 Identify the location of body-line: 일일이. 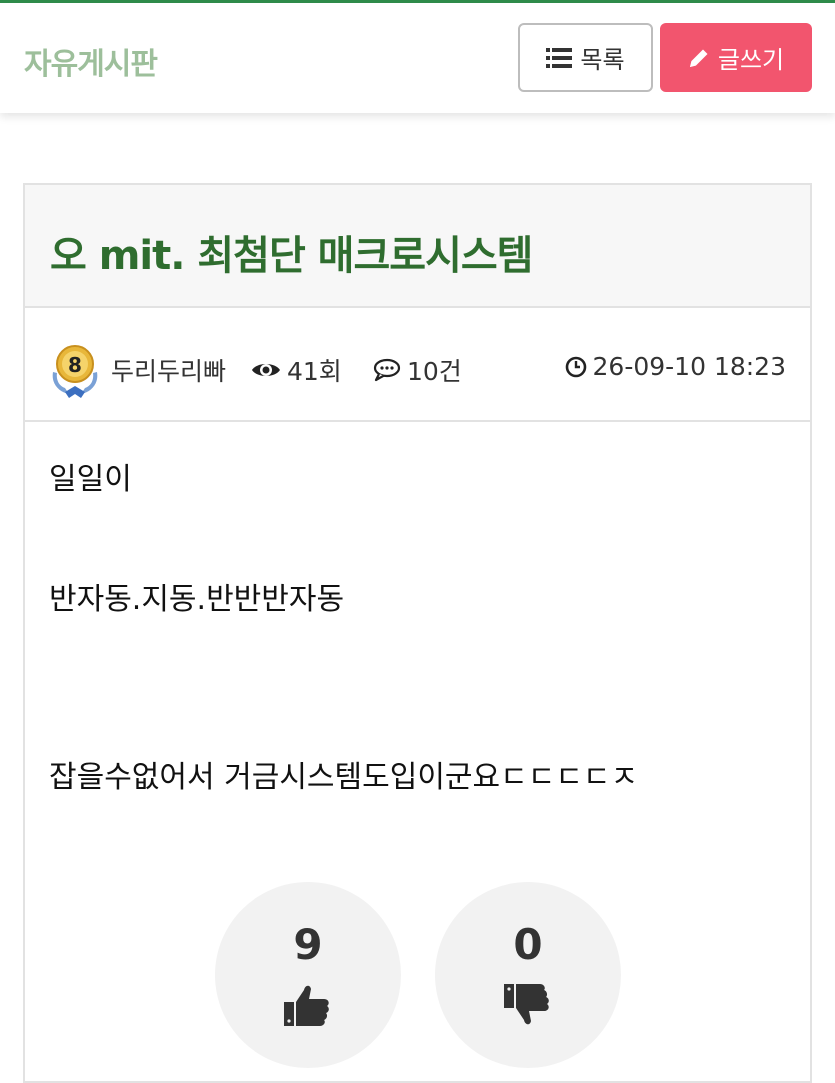
(90, 479).